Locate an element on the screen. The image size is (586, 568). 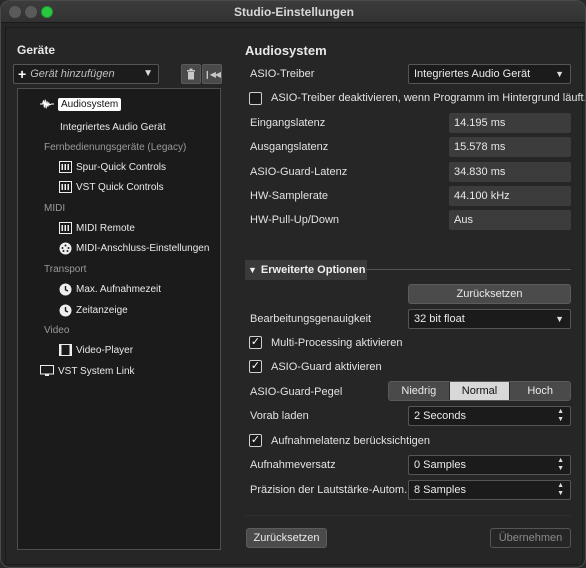
tree-item-vst-system-link: VST System Link is located at coordinates (87, 371).